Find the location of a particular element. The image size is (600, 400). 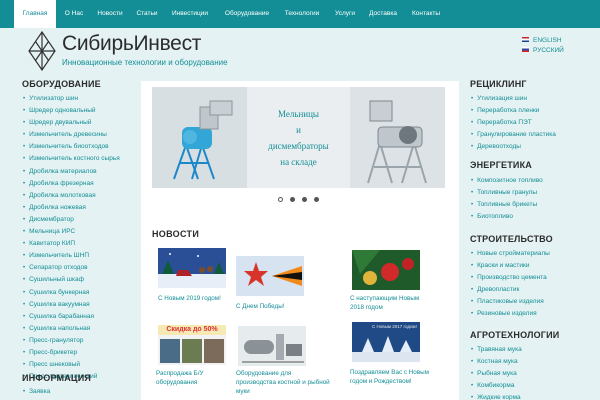

list-item: • Рыбная мука is located at coordinates (496, 374).